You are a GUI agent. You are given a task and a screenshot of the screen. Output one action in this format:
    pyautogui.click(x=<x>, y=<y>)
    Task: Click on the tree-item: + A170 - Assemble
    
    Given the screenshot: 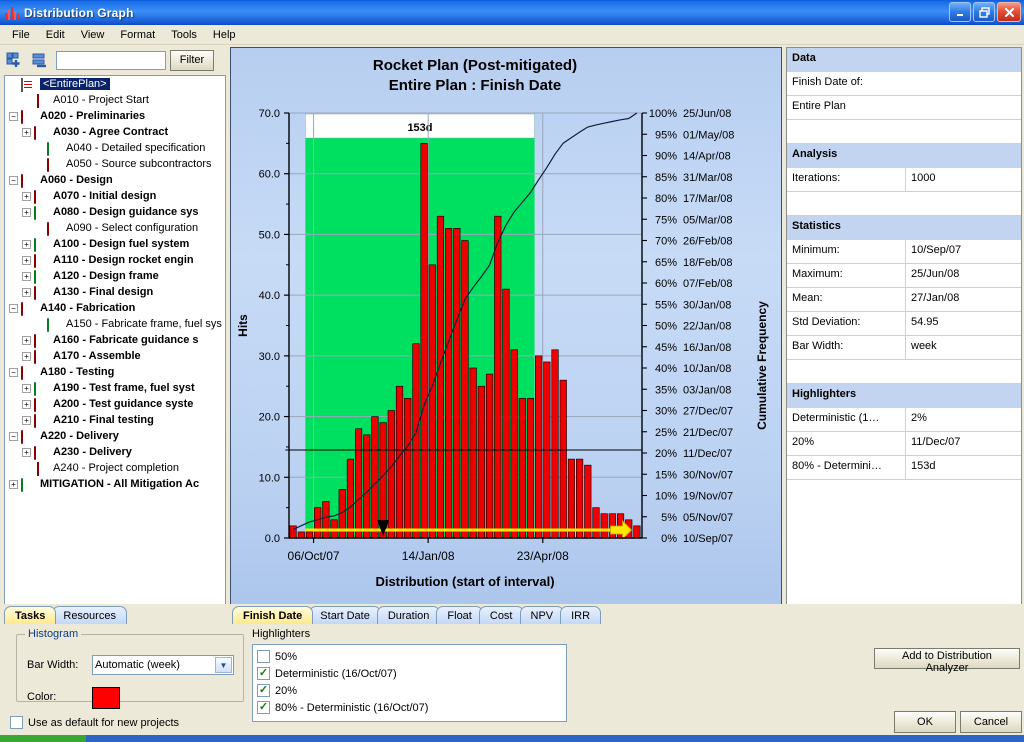 What is the action you would take?
    pyautogui.click(x=115, y=356)
    